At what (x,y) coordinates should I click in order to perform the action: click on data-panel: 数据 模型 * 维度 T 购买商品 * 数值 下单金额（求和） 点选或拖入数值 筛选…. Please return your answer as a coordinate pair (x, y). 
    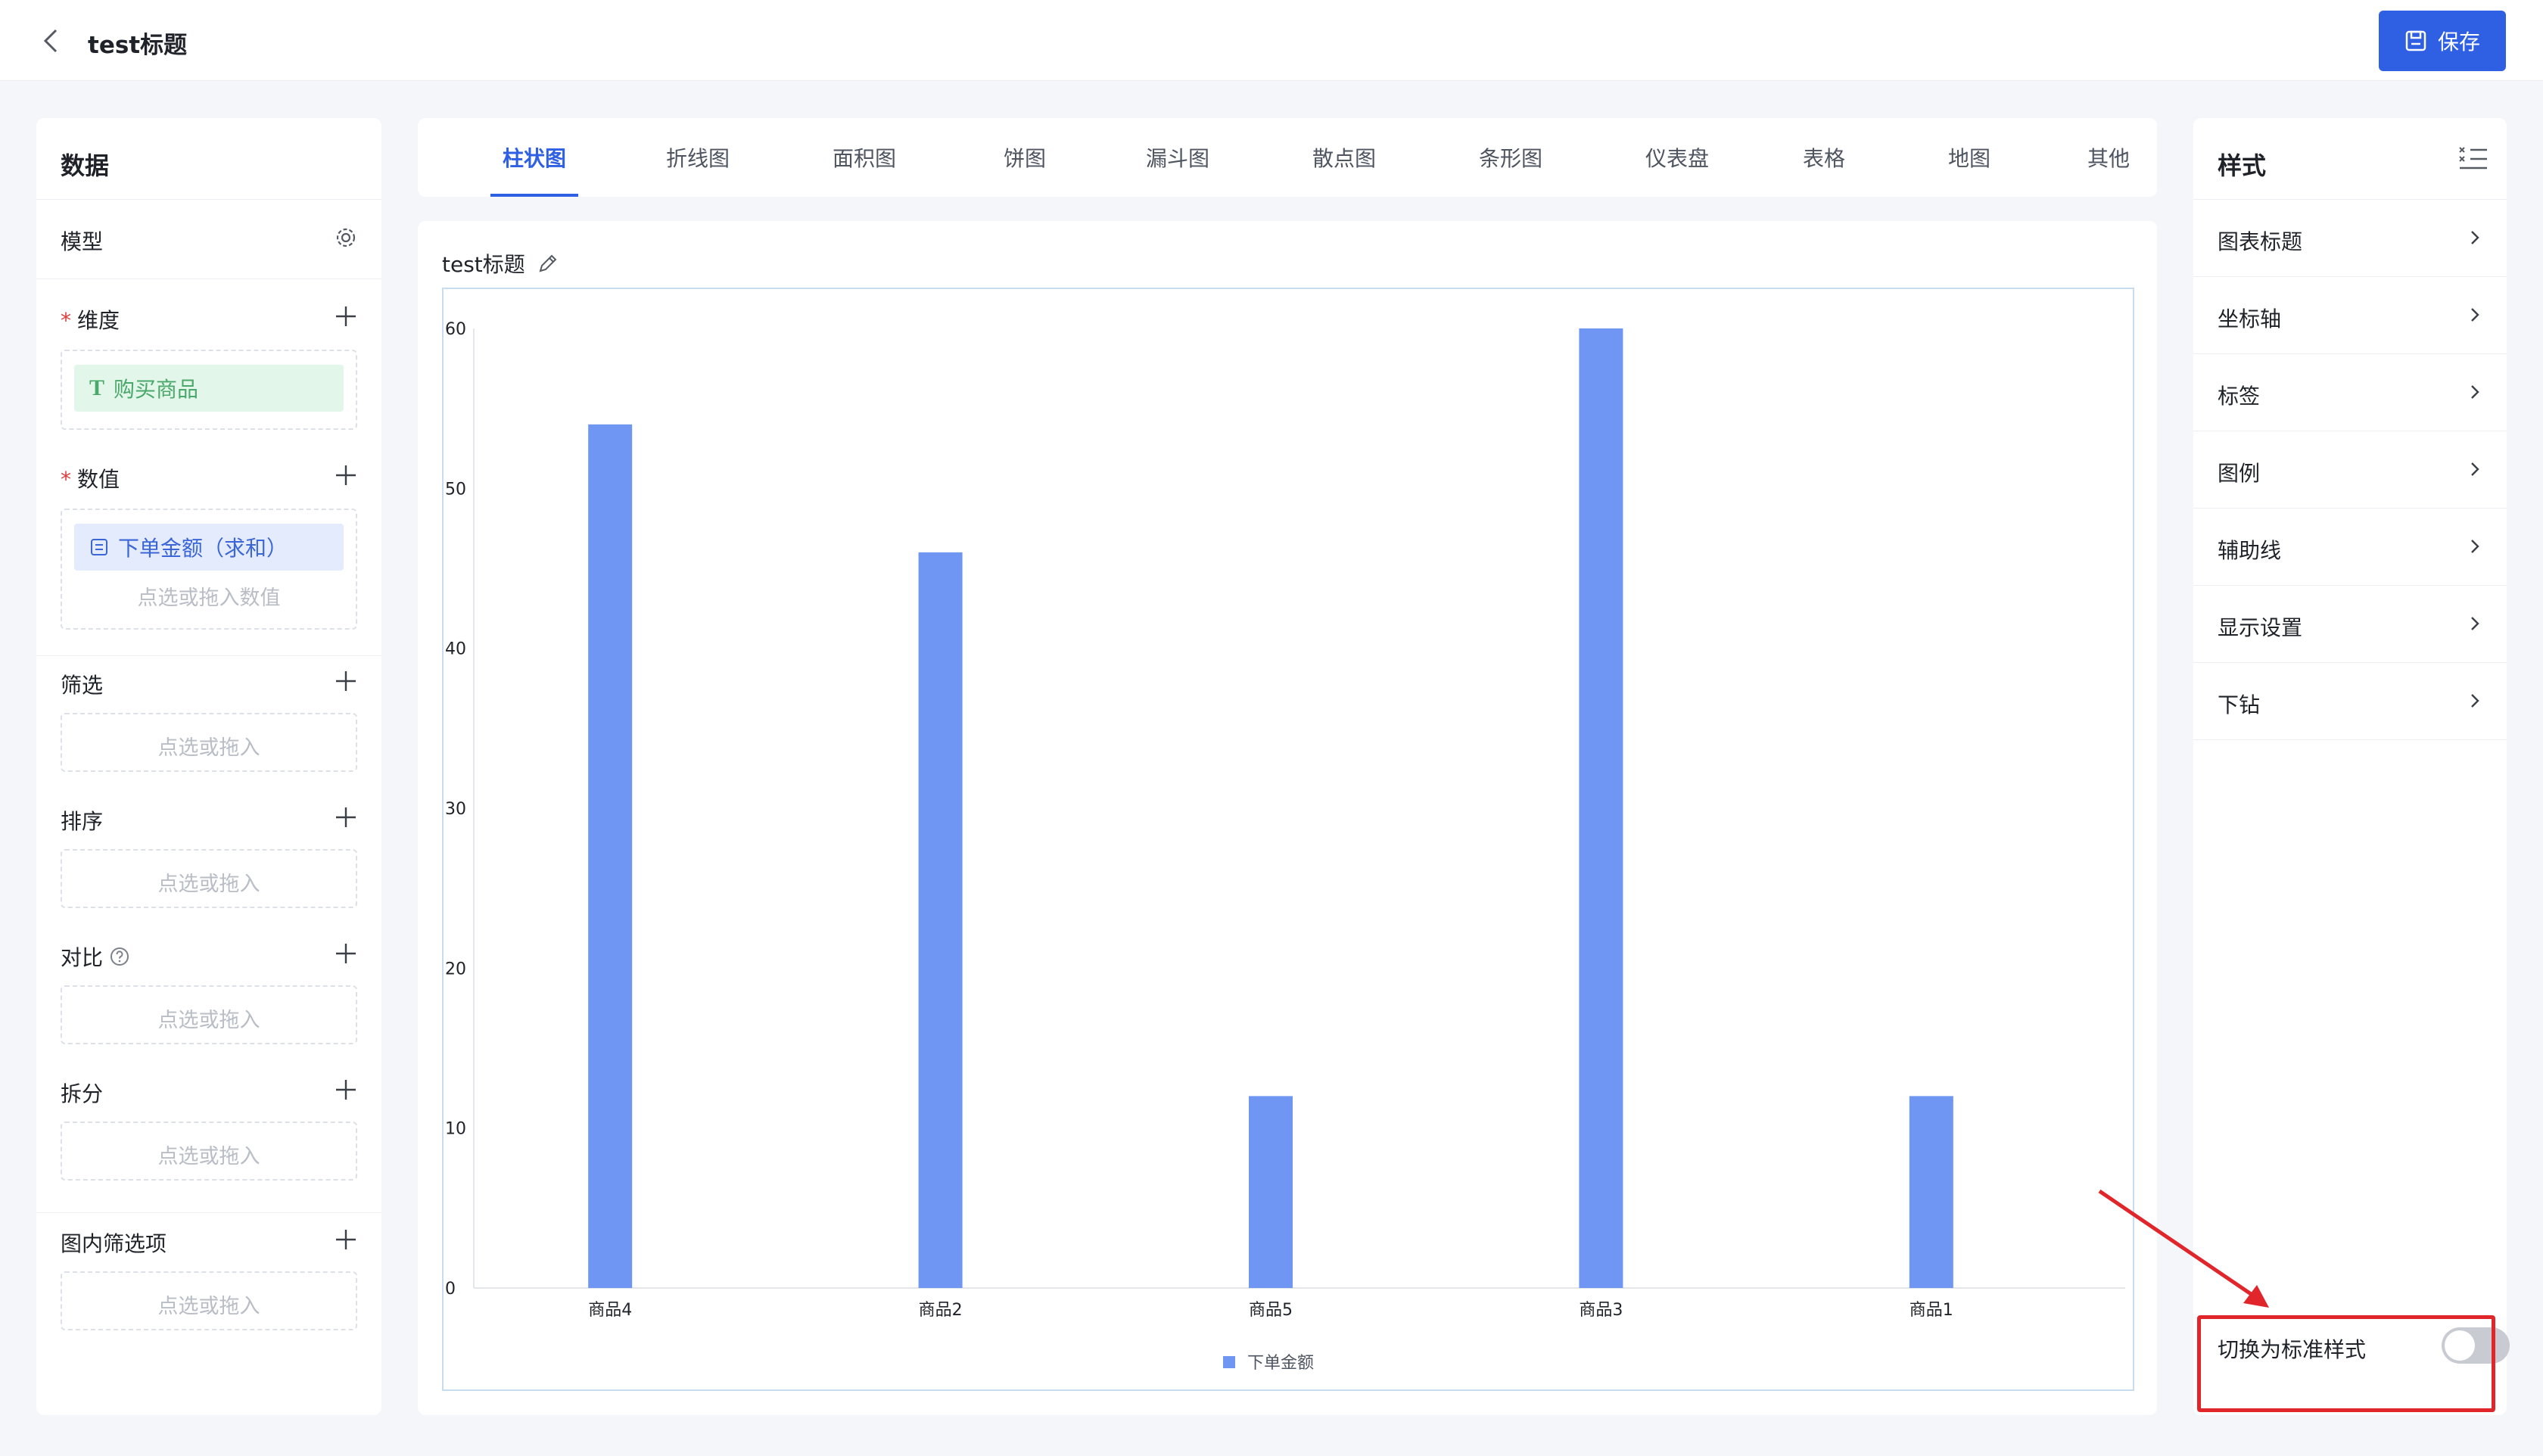
    Looking at the image, I should click on (208, 766).